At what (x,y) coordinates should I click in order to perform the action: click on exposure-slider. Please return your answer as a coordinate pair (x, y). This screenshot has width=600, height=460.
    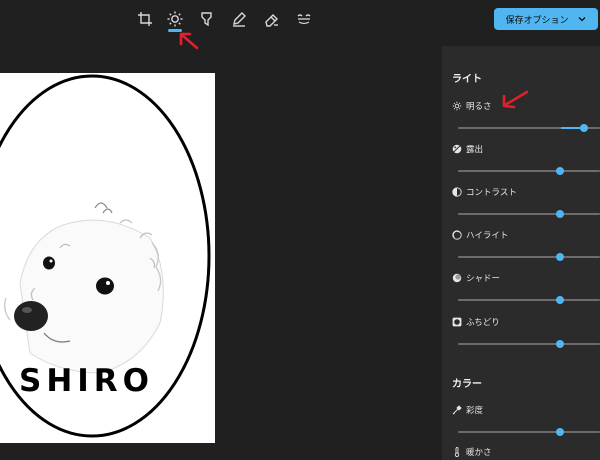
    Looking at the image, I should click on (529, 171).